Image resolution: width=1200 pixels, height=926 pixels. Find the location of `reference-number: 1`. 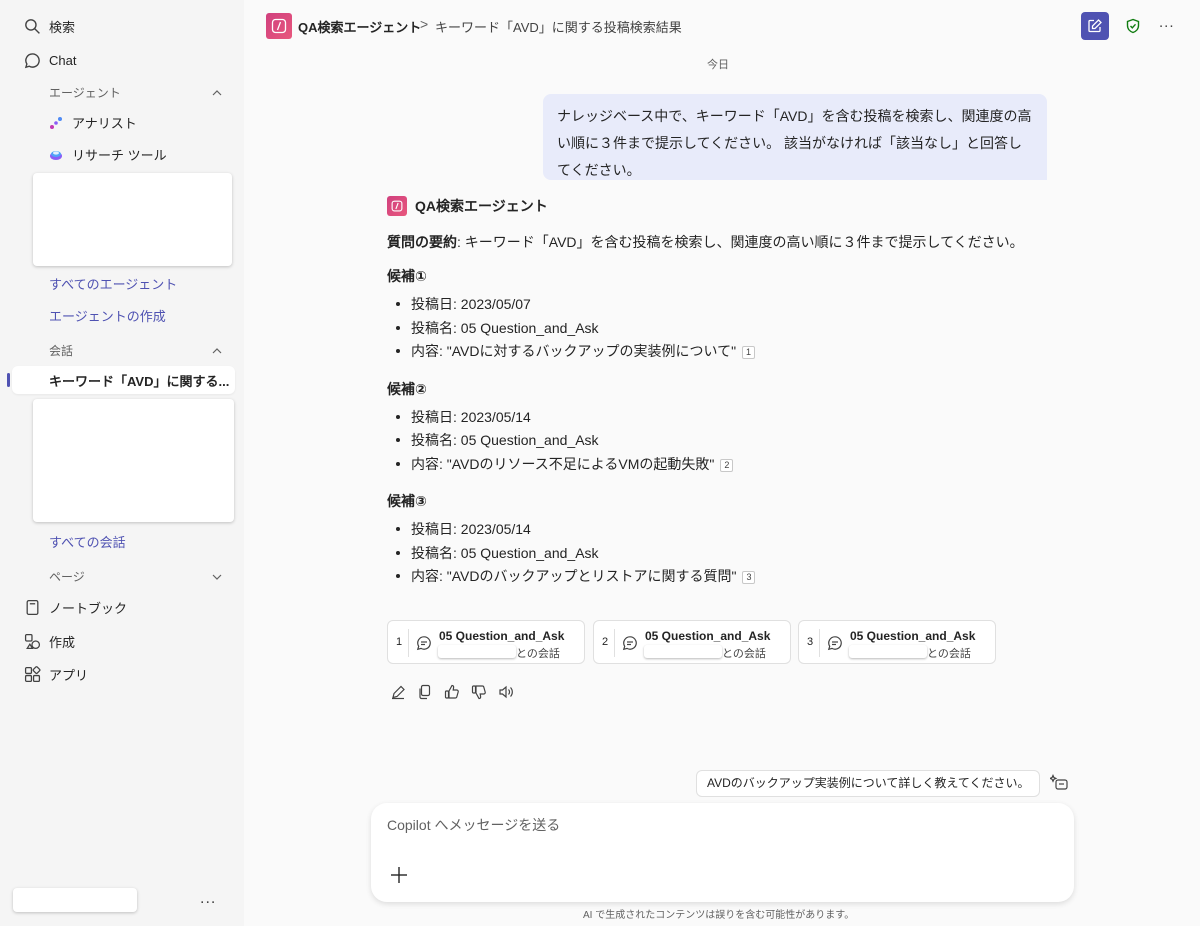

reference-number: 1 is located at coordinates (399, 642).